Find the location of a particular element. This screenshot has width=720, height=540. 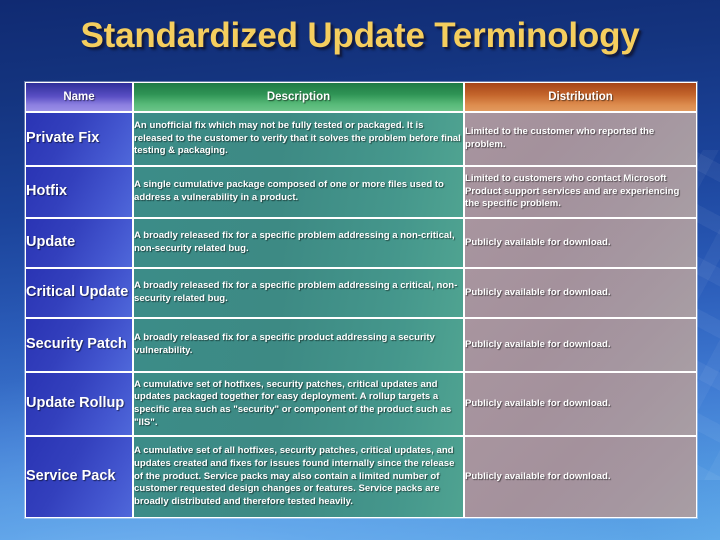

cell-name: Security Patch is located at coordinates (79, 345).